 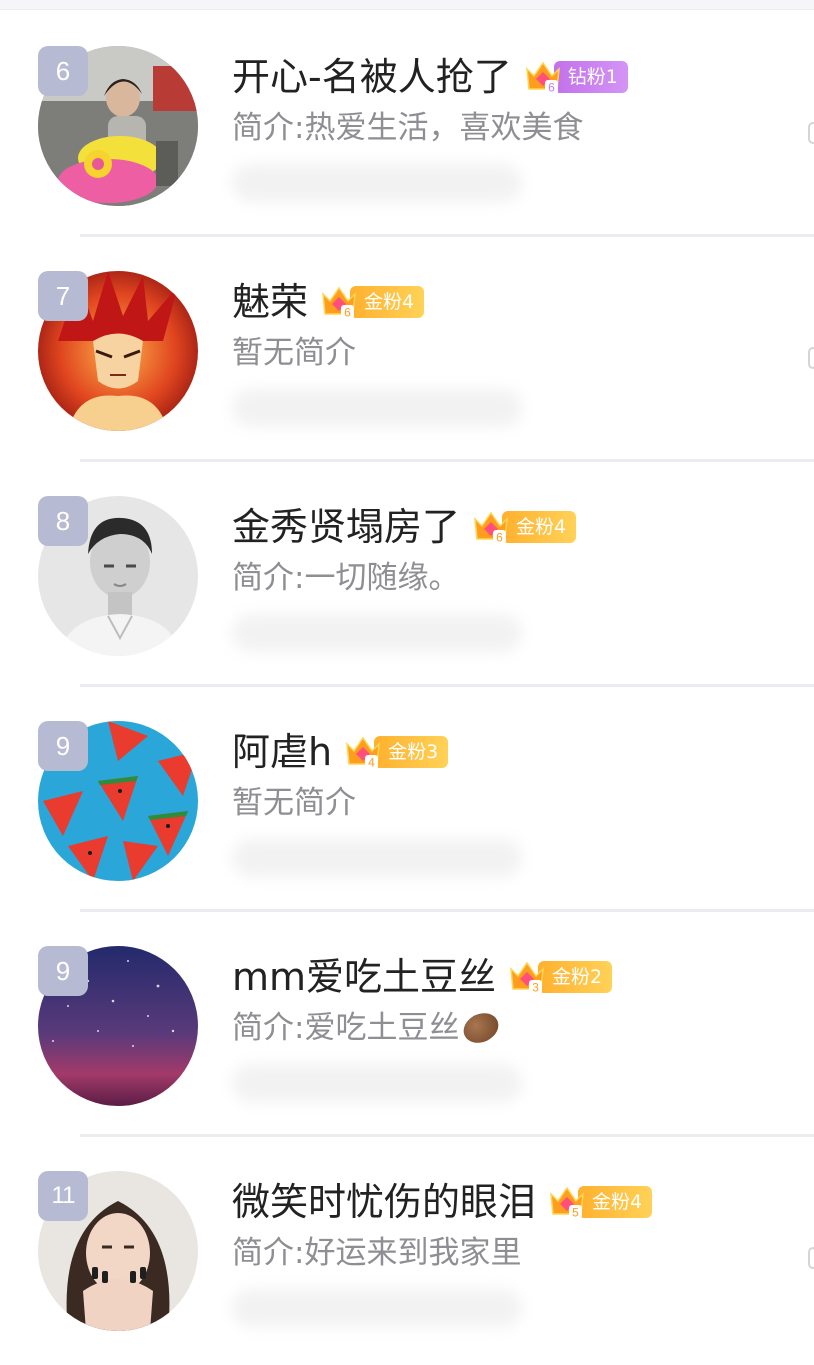 I want to click on crown-icon: 4, so click(x=363, y=753).